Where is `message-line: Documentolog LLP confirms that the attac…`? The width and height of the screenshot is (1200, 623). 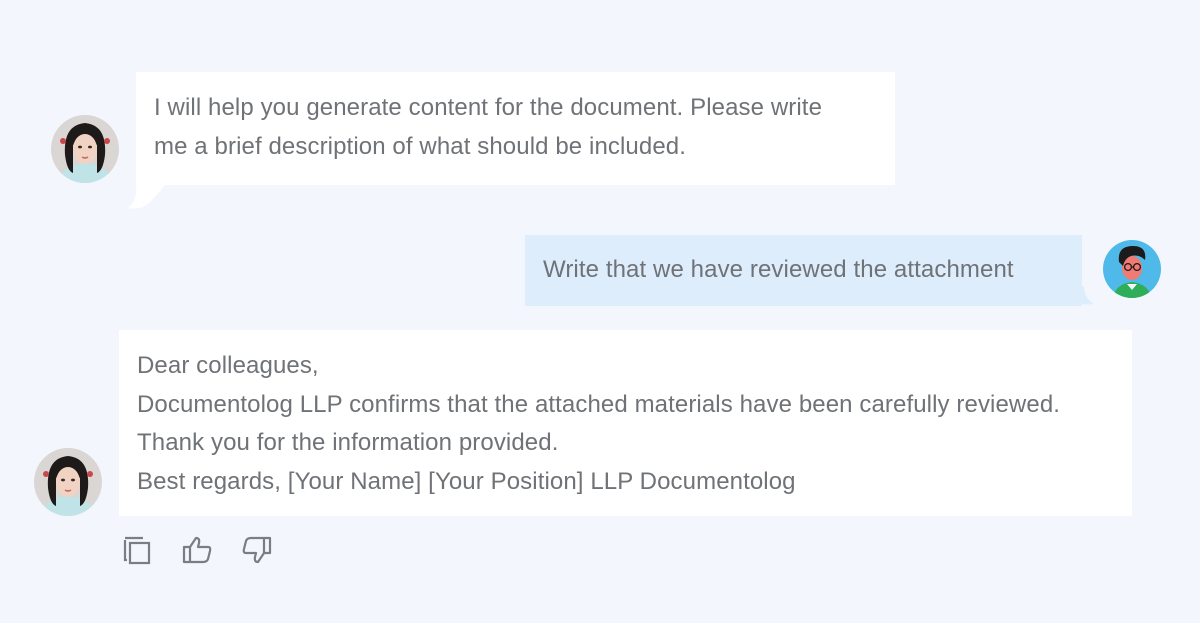 message-line: Documentolog LLP confirms that the attac… is located at coordinates (599, 404).